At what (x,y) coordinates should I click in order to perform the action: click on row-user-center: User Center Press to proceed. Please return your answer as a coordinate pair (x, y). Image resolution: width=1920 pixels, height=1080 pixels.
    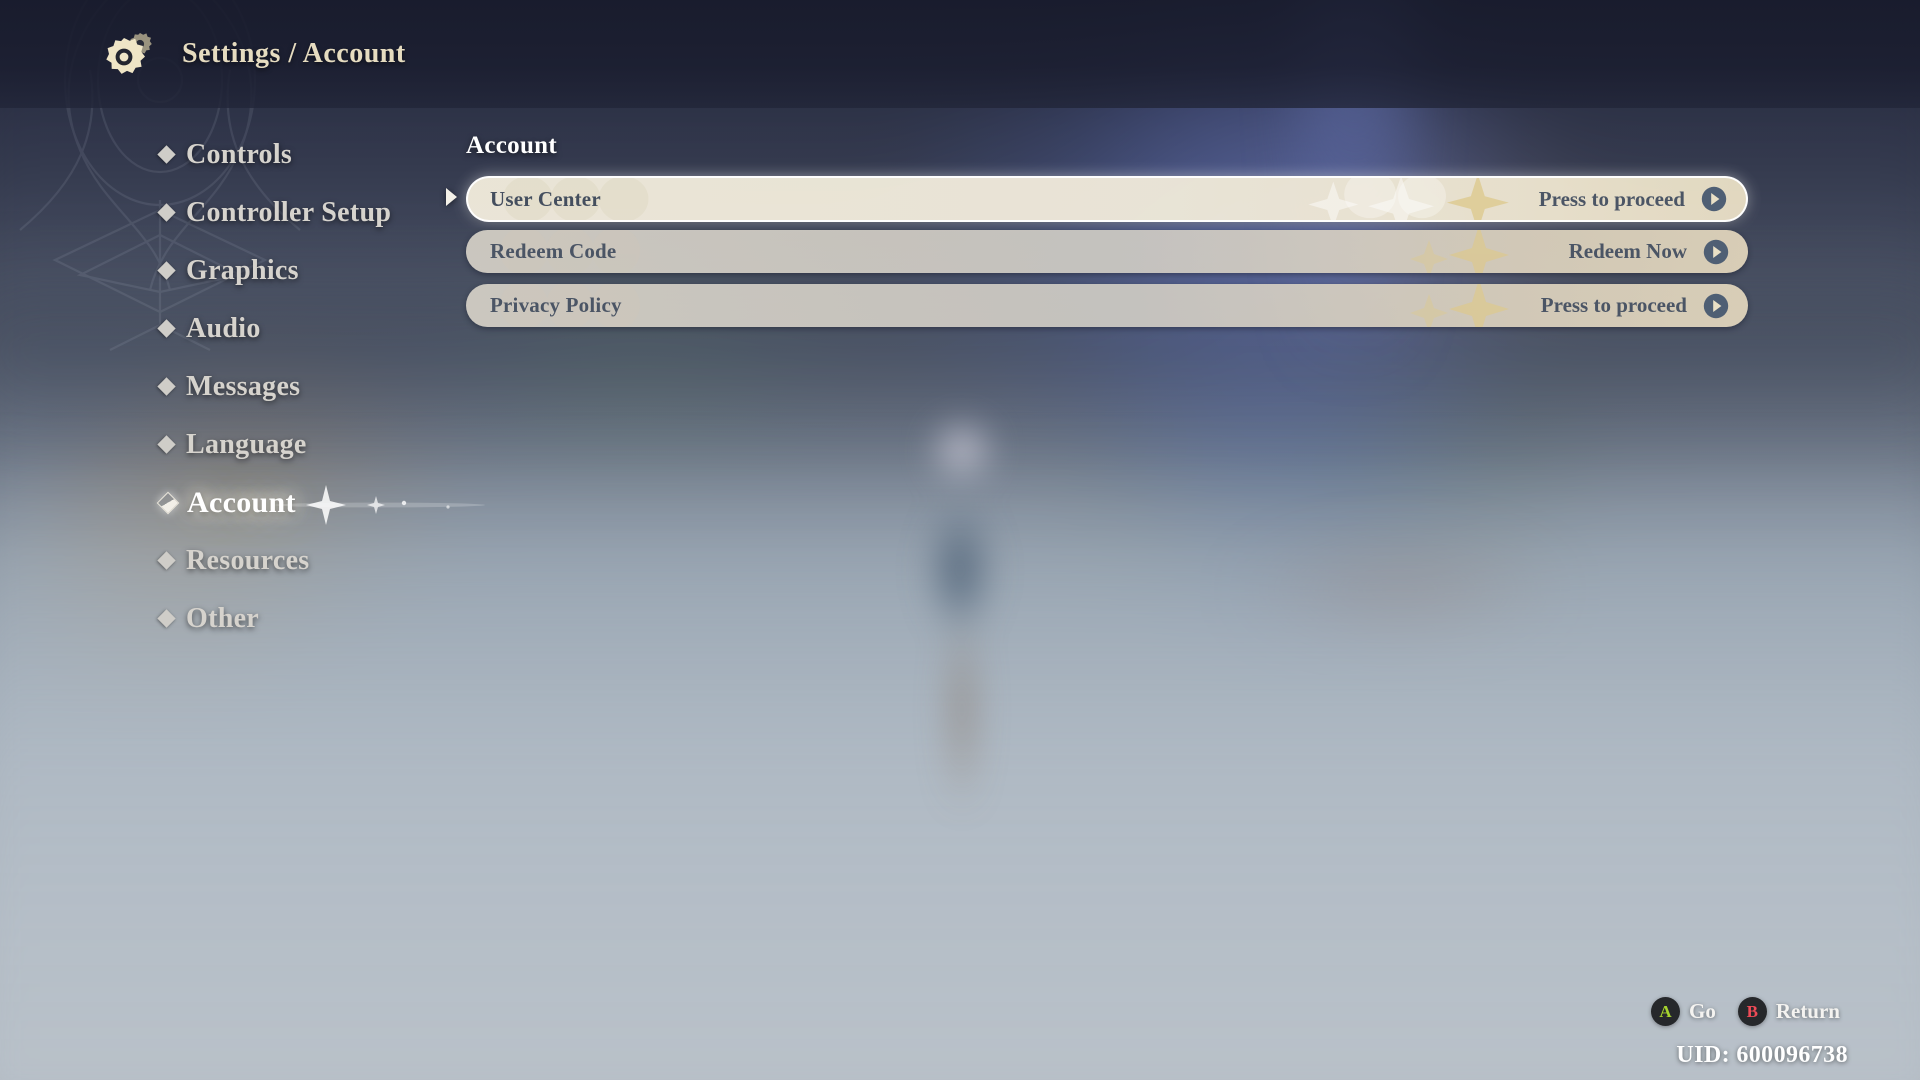
    Looking at the image, I should click on (1107, 199).